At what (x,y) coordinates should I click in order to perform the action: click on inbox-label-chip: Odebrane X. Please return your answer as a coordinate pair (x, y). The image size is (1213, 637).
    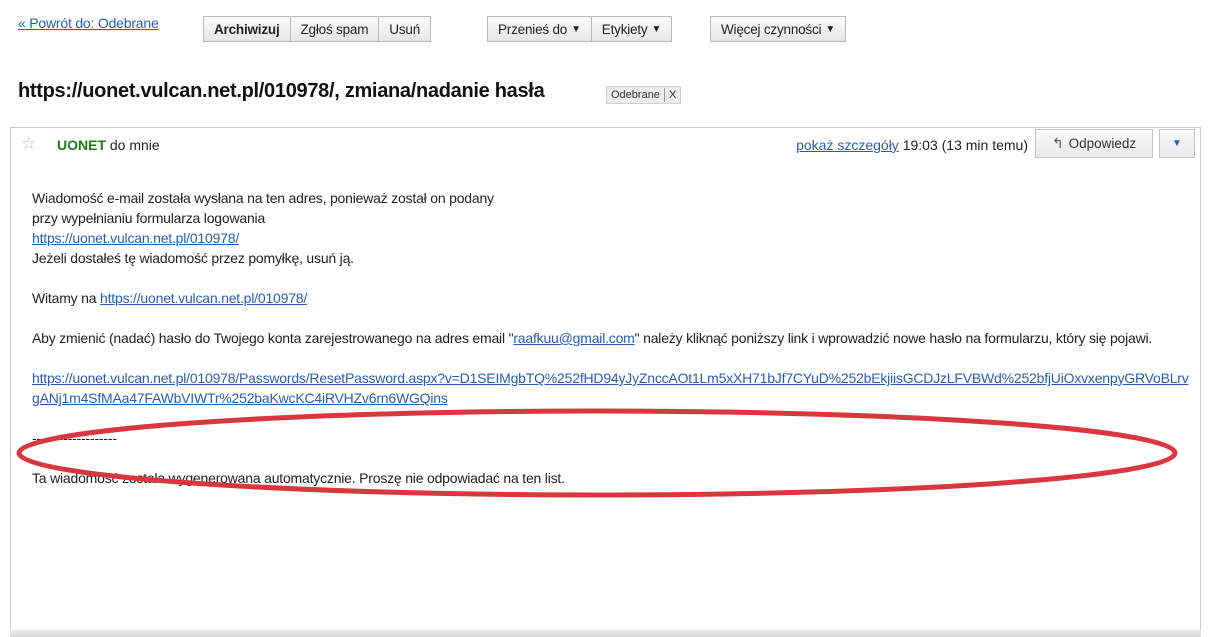
    Looking at the image, I should click on (644, 95).